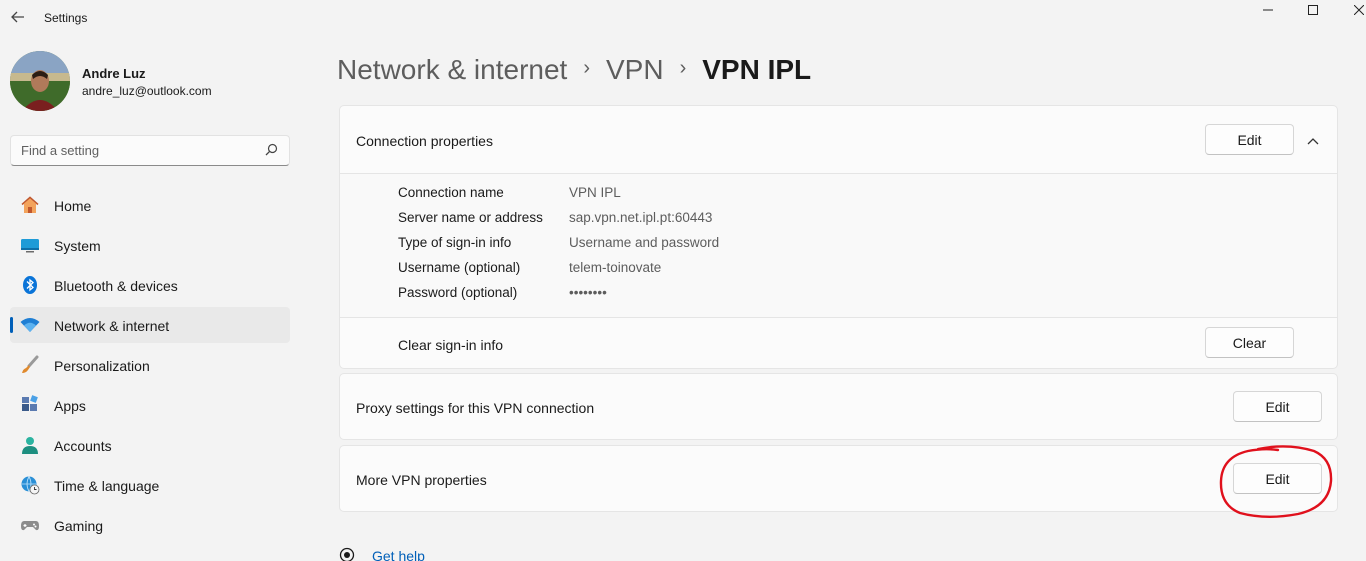 The height and width of the screenshot is (561, 1366). Describe the element at coordinates (455, 242) in the screenshot. I see `property-label: Type of sign-in info` at that location.